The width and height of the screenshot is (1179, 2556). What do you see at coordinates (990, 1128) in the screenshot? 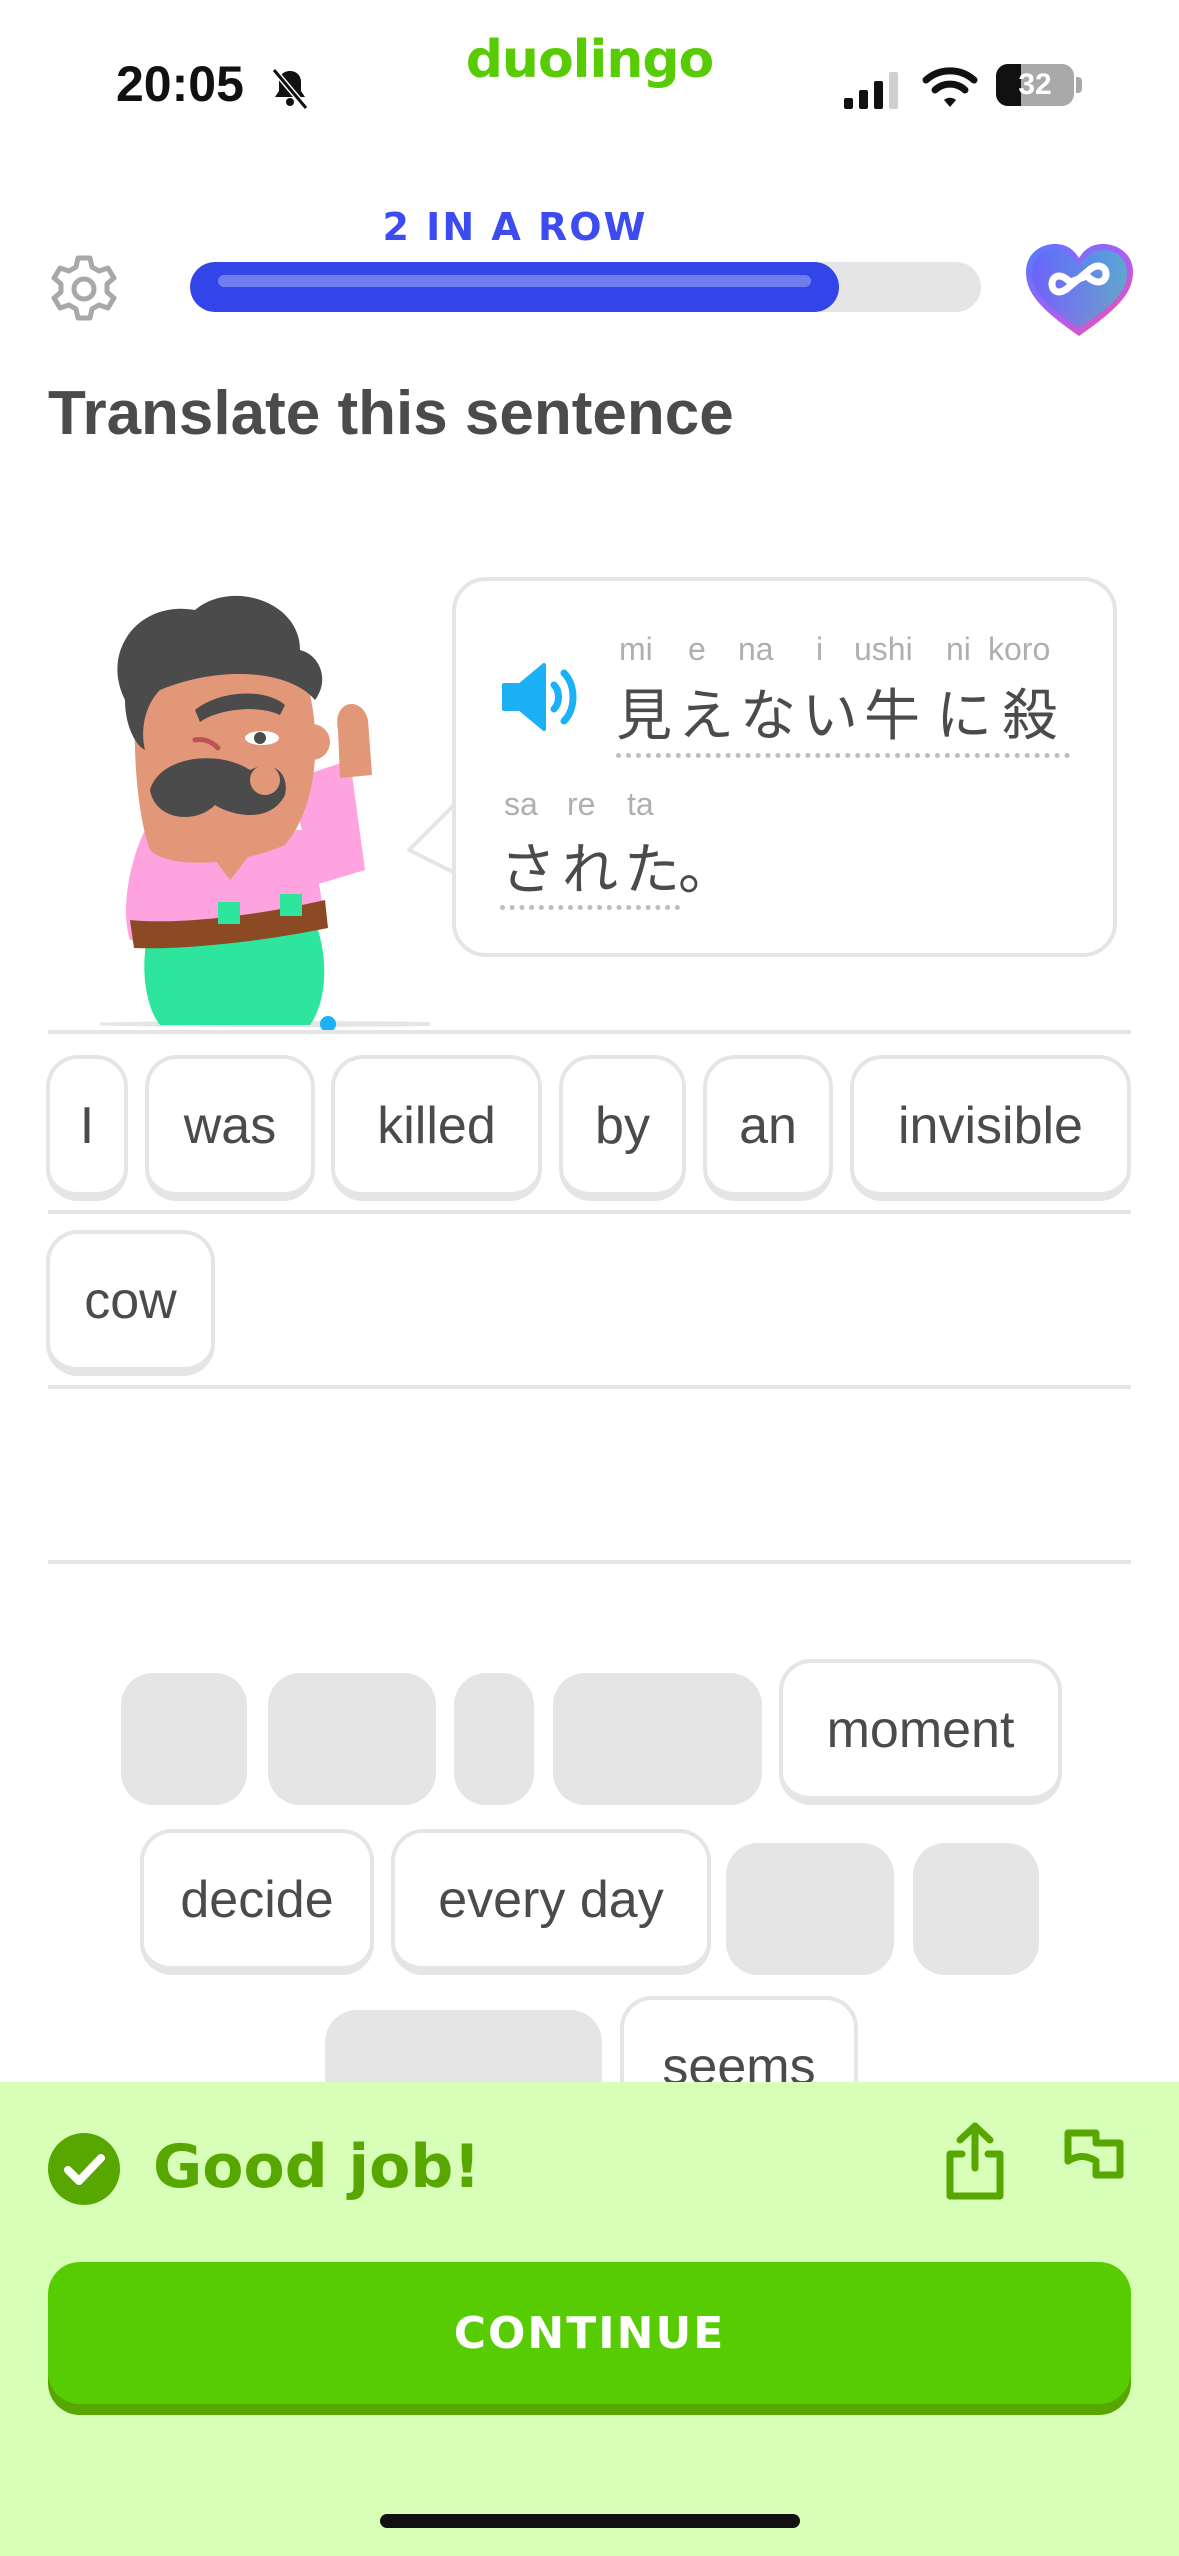
I see `answer-word-chip: invisible` at bounding box center [990, 1128].